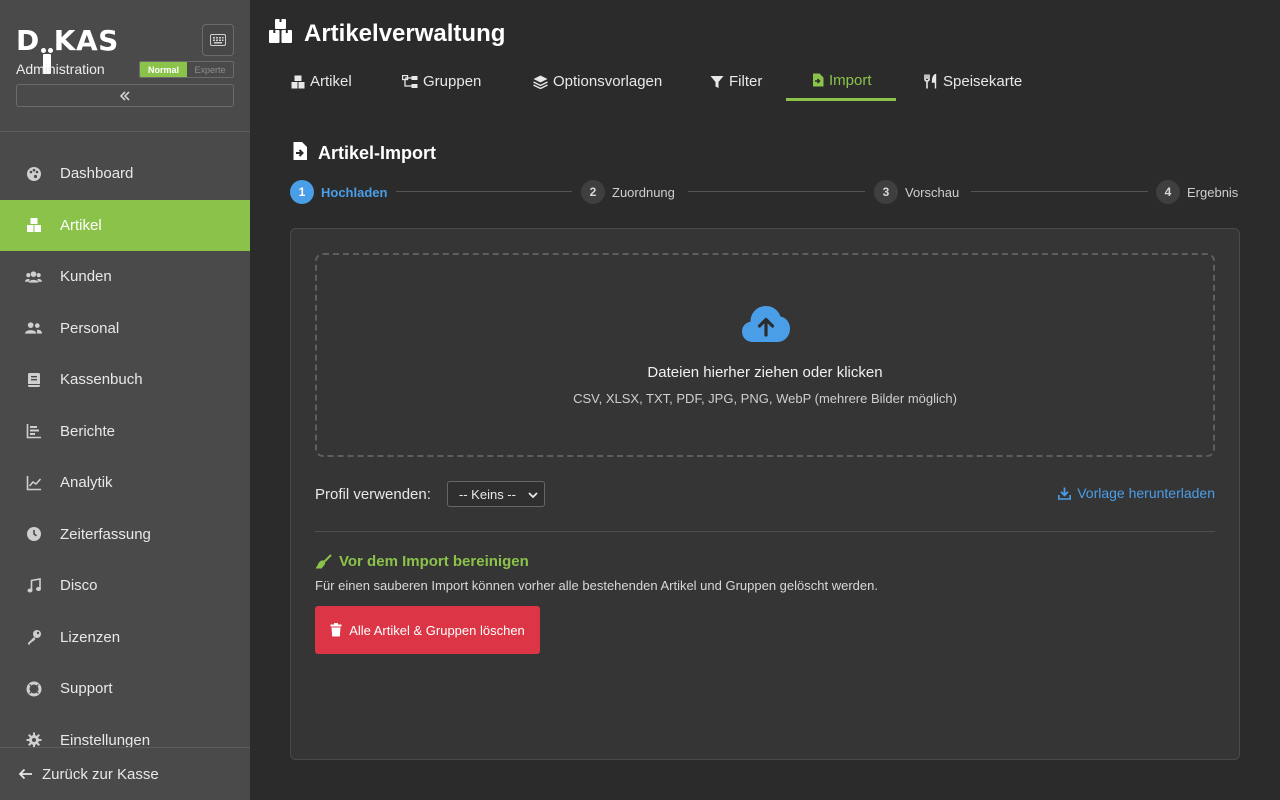 The height and width of the screenshot is (800, 1280). Describe the element at coordinates (125, 586) in the screenshot. I see `sidebar-item-disco: Disco` at that location.